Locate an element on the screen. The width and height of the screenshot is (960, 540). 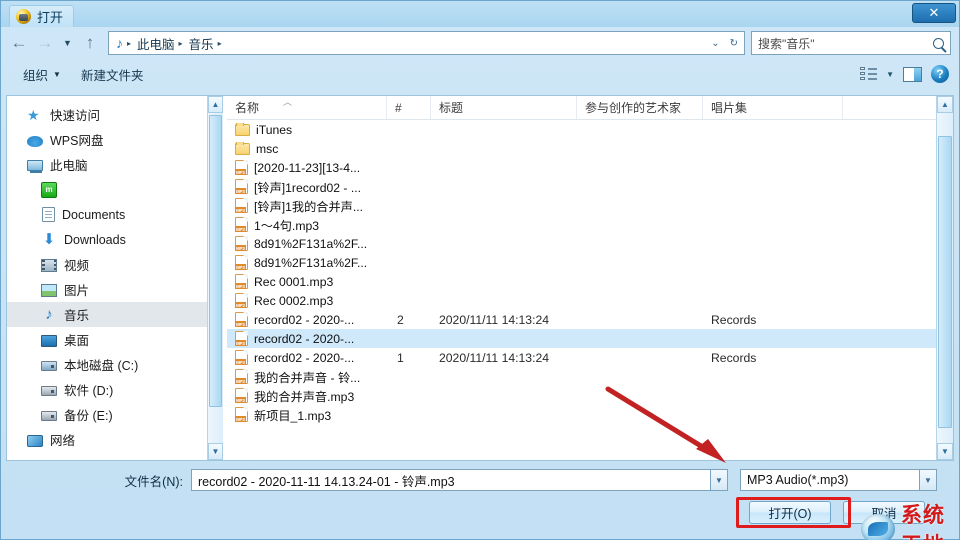
open-button: 打开(O) is located at coordinates (790, 512).